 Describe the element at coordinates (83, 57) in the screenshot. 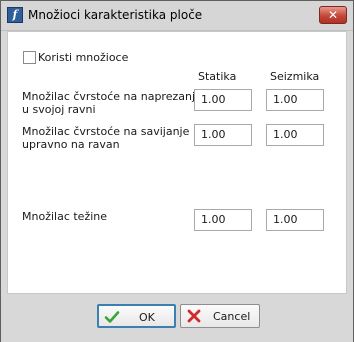

I see `use-multipliers-label: Koristi množioce` at that location.